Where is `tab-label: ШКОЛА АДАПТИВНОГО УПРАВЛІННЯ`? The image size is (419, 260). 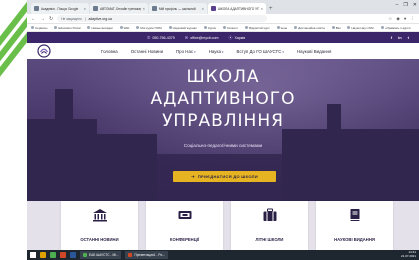
tab-label: ШКОЛА АДАПТИВНОГО УПРАВЛІННЯ is located at coordinates (238, 8).